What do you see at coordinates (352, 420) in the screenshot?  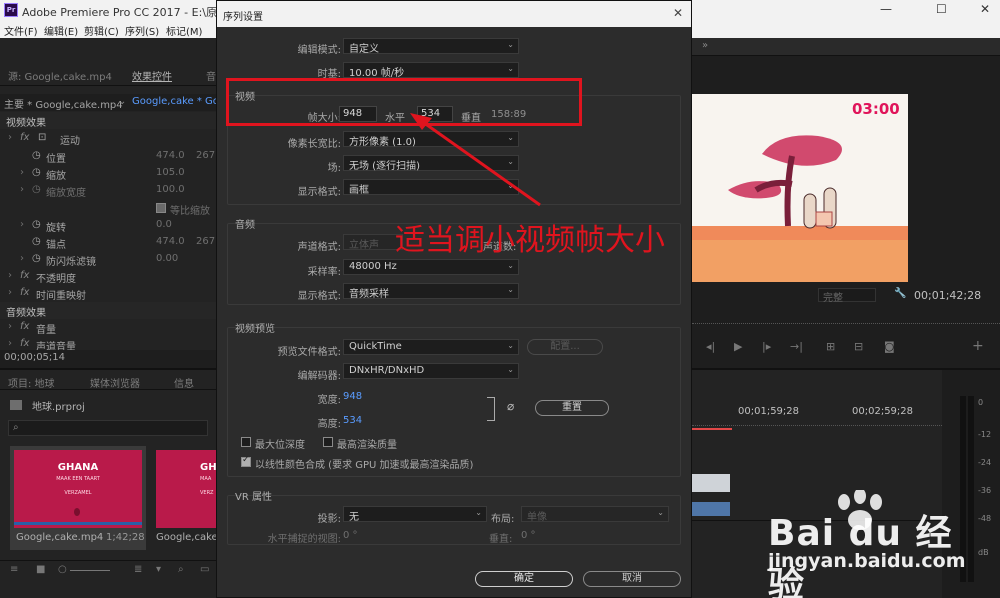 I see `preview-height-value: 534` at bounding box center [352, 420].